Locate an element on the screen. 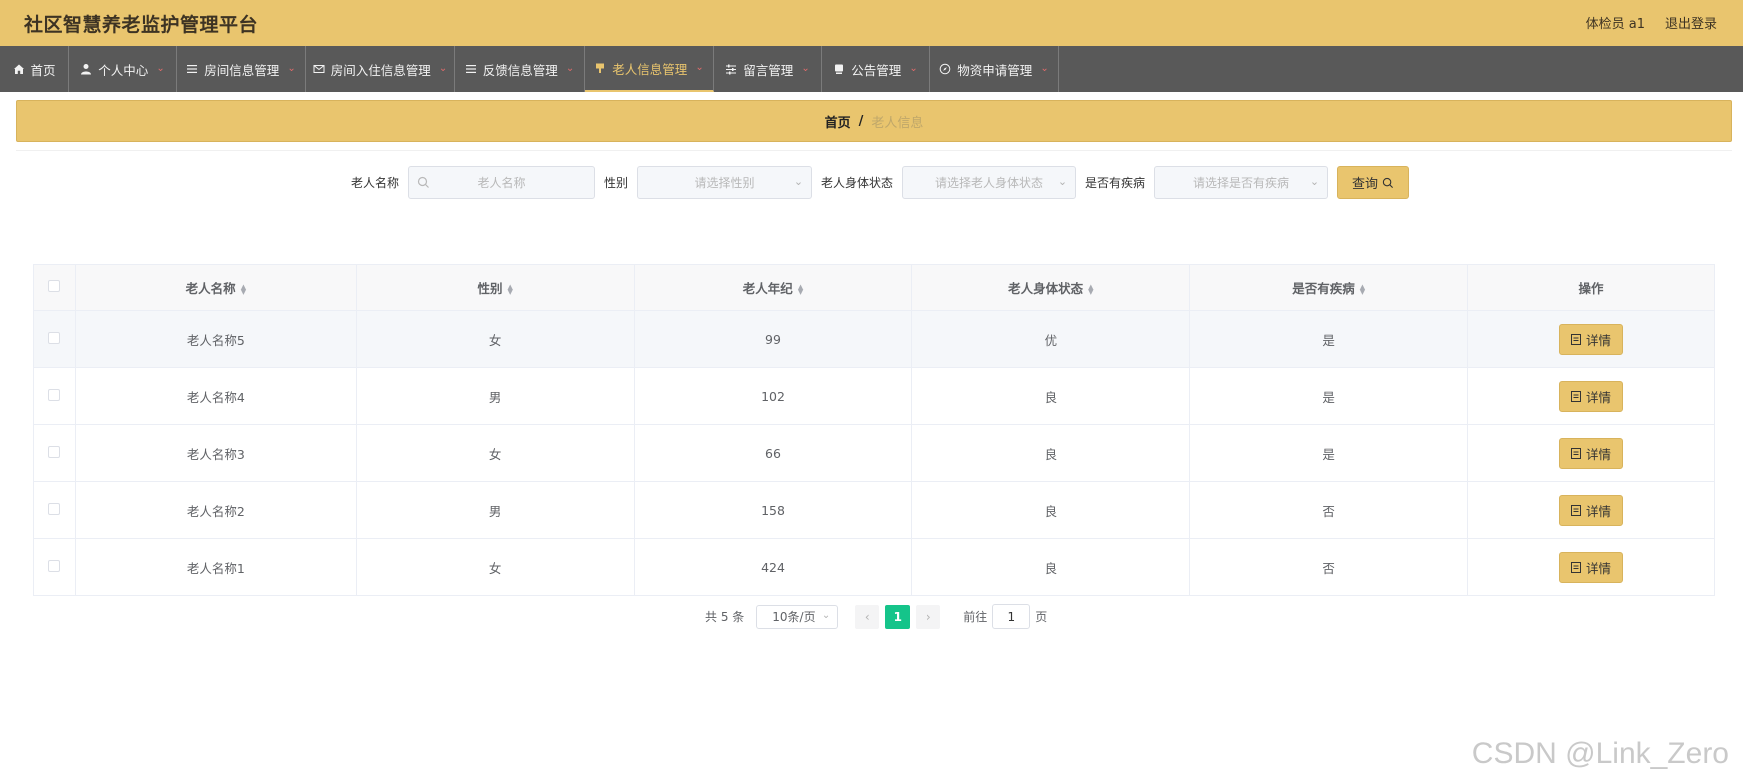  column-header: 老人年纪 ▲ ▼ is located at coordinates (773, 287).